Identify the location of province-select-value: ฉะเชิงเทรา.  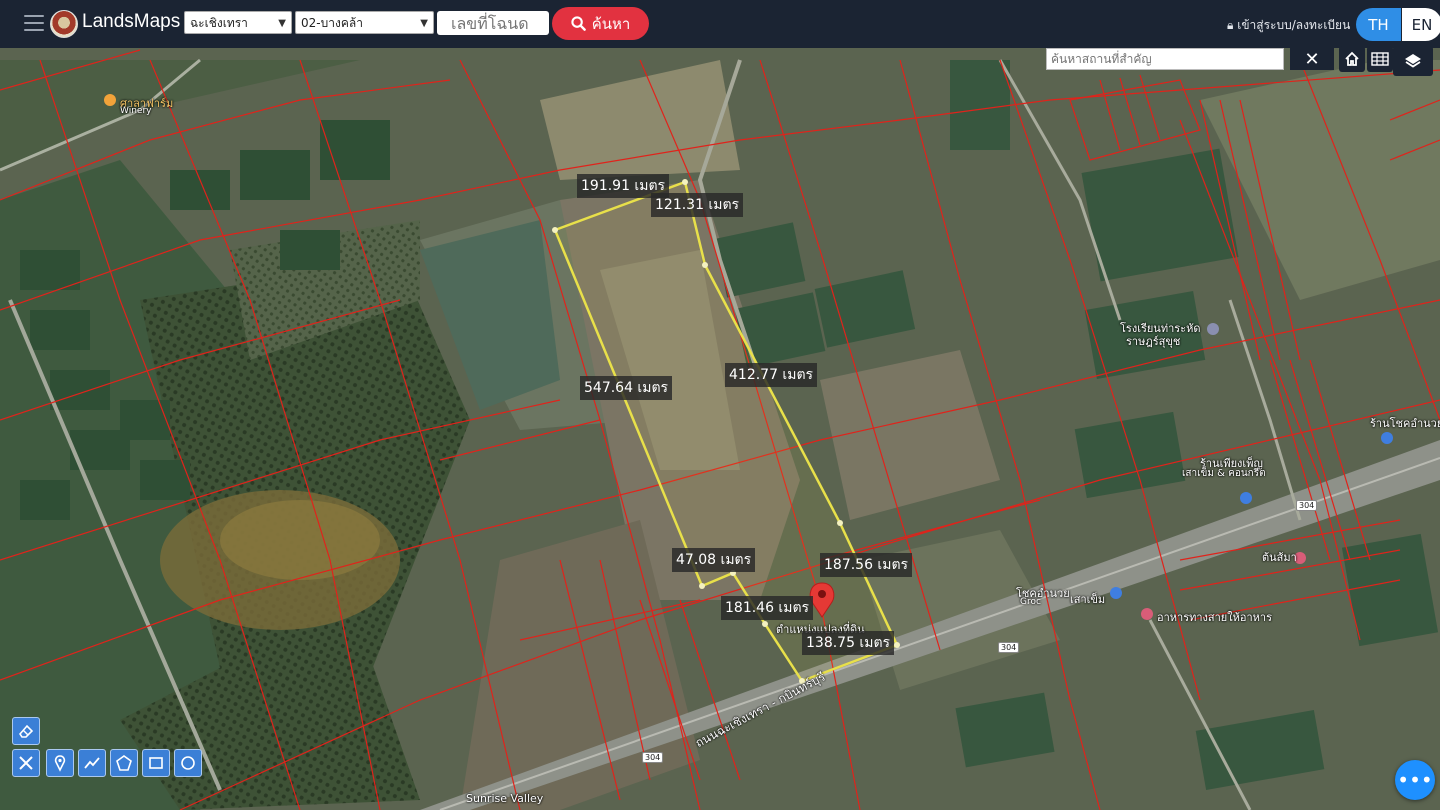
(219, 23).